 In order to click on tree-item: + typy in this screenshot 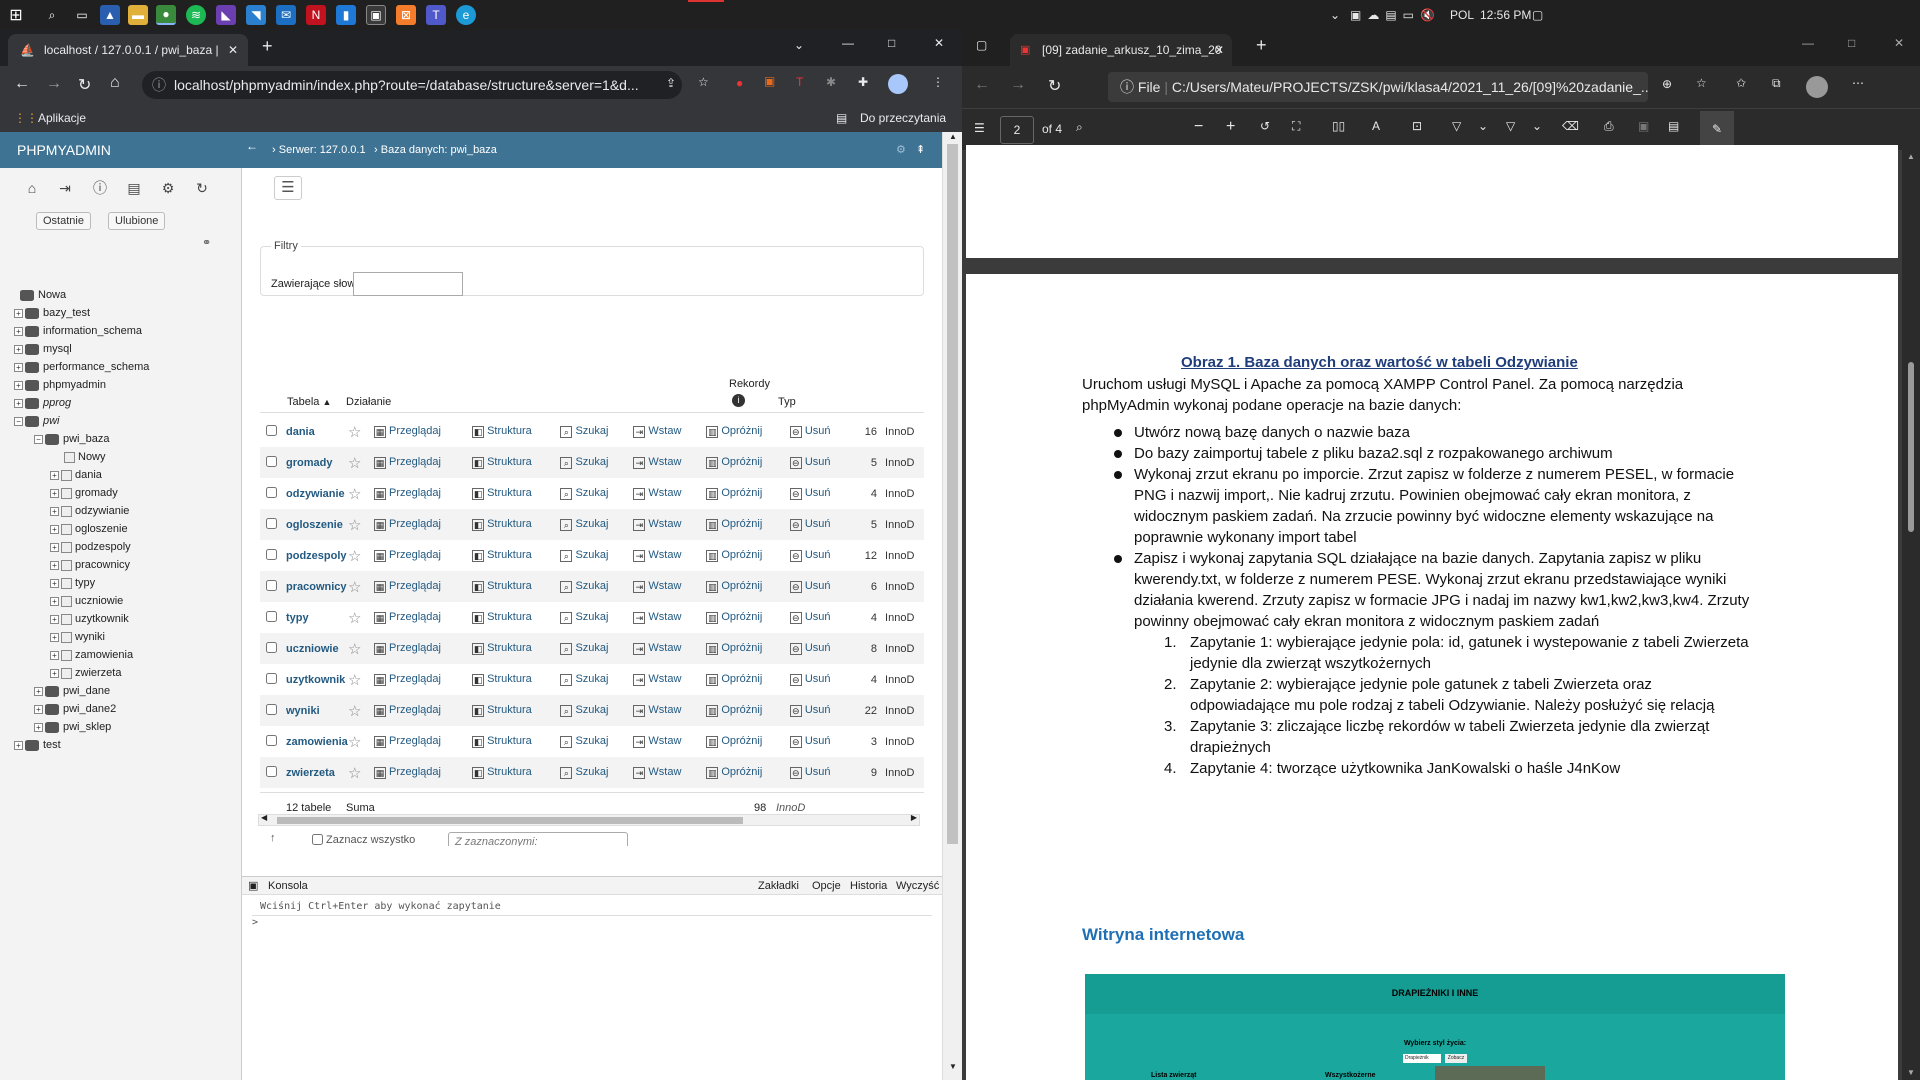, I will do `click(72, 583)`.